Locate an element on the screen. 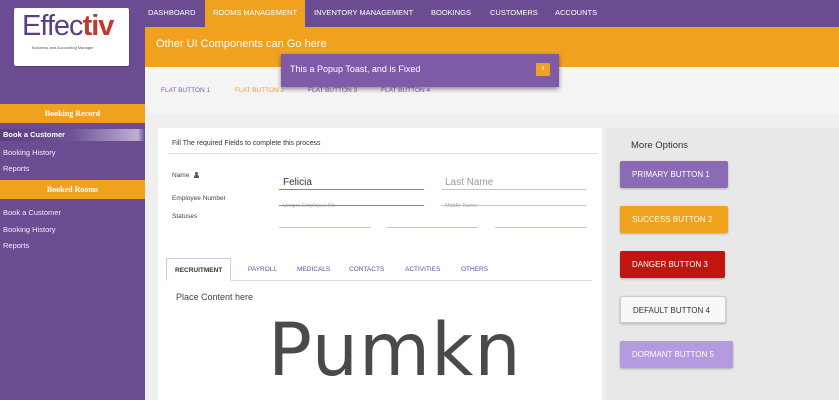 The image size is (839, 400). sidebar-section-booked-rooms: Booked Rooms is located at coordinates (72, 189).